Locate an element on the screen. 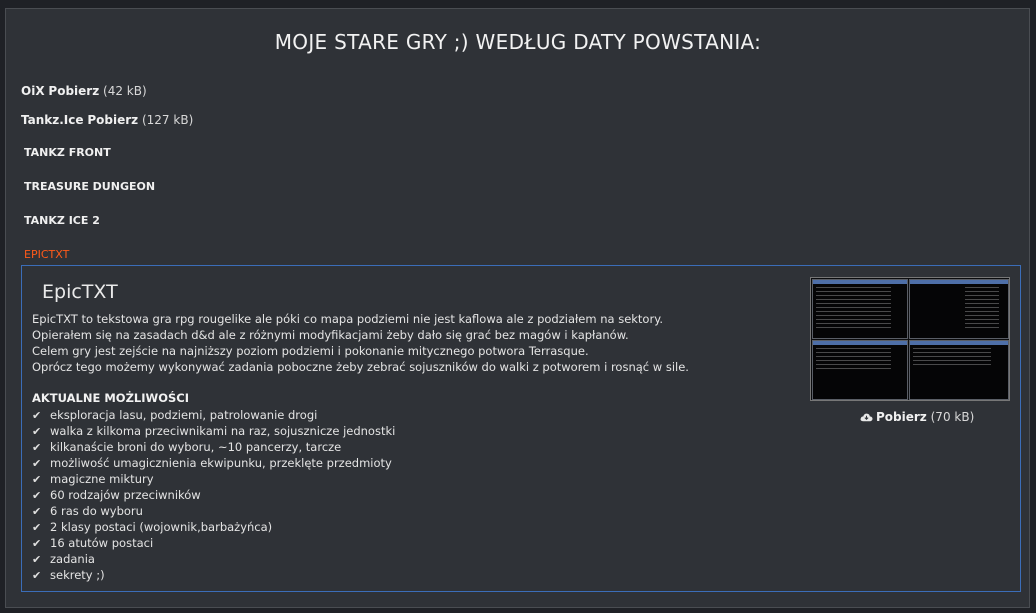 This screenshot has height=613, width=1036. game-title: EpicTXT is located at coordinates (80, 292).